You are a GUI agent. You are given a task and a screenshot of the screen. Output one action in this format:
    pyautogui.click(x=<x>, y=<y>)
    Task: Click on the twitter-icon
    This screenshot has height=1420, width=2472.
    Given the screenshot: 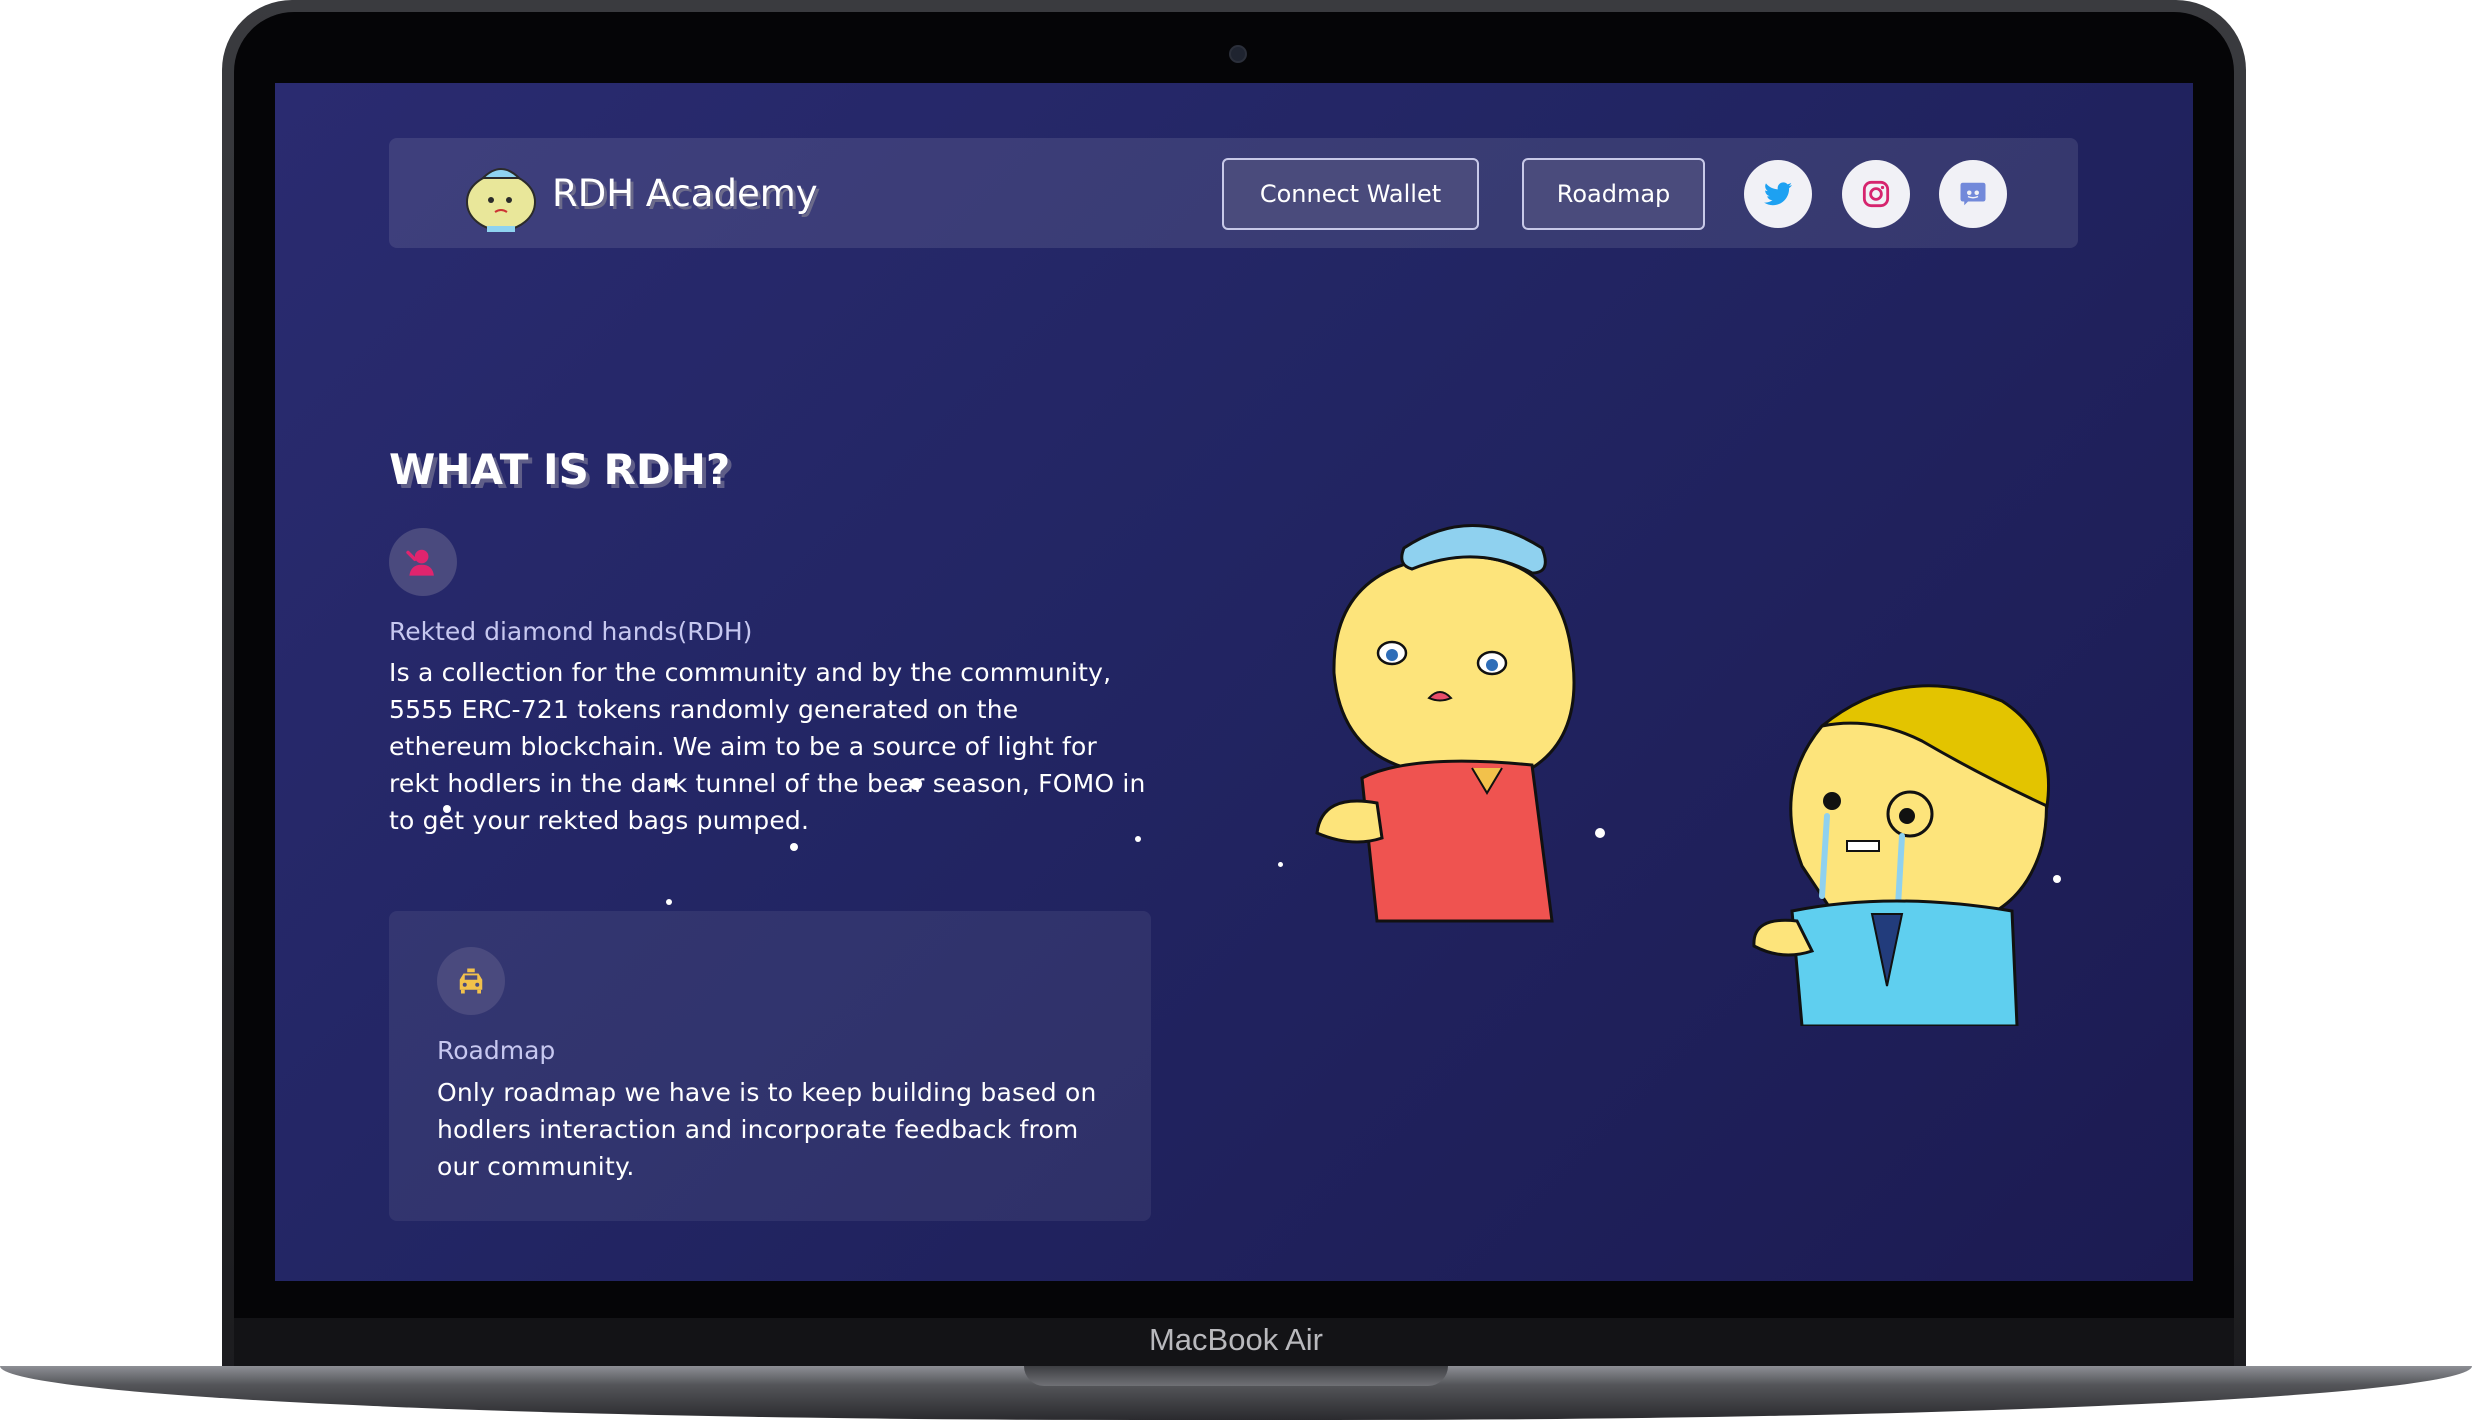 What is the action you would take?
    pyautogui.click(x=1778, y=194)
    